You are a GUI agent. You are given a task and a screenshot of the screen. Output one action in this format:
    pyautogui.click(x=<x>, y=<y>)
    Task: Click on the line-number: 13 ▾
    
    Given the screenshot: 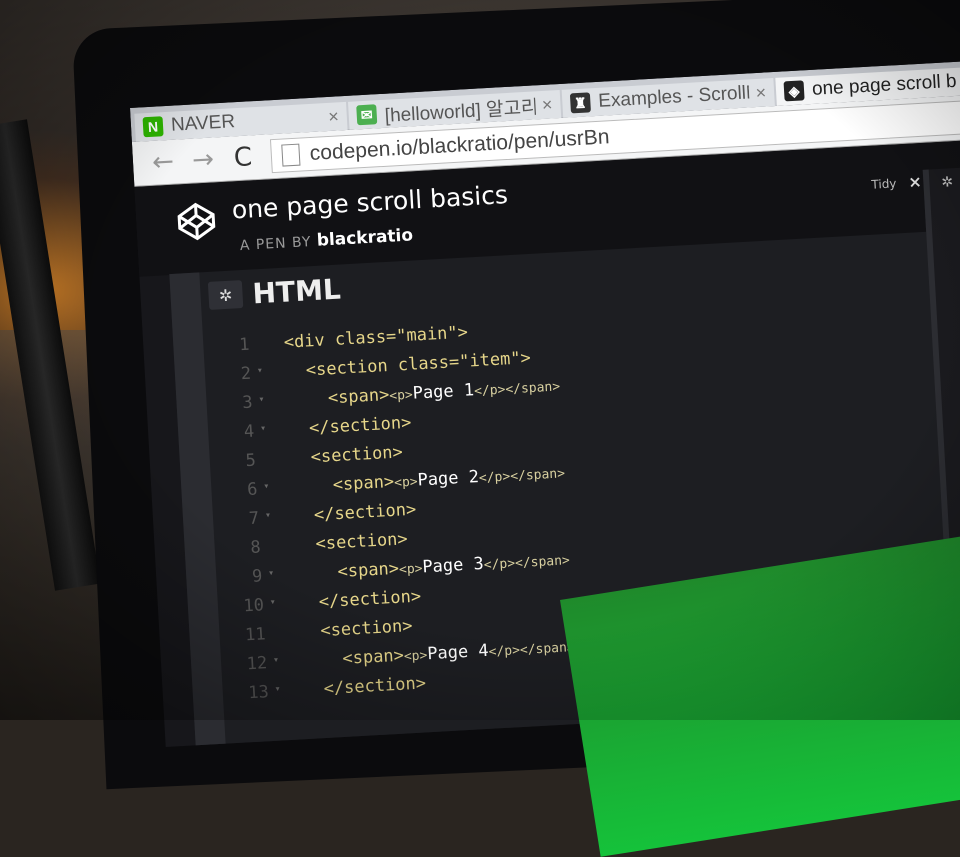 What is the action you would take?
    pyautogui.click(x=252, y=692)
    